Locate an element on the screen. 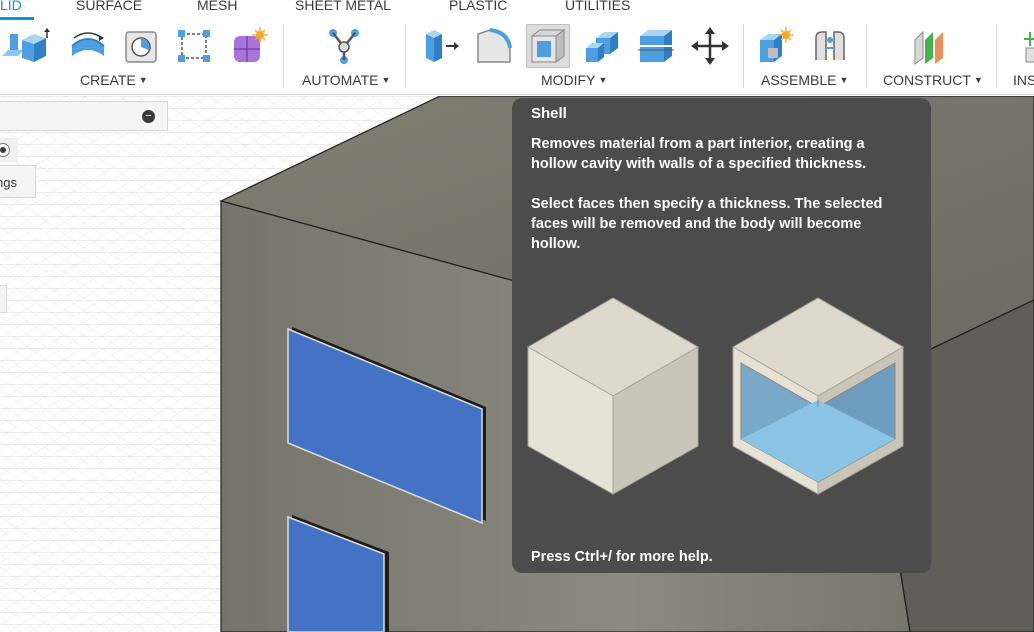  side-tab is located at coordinates (3, 299).